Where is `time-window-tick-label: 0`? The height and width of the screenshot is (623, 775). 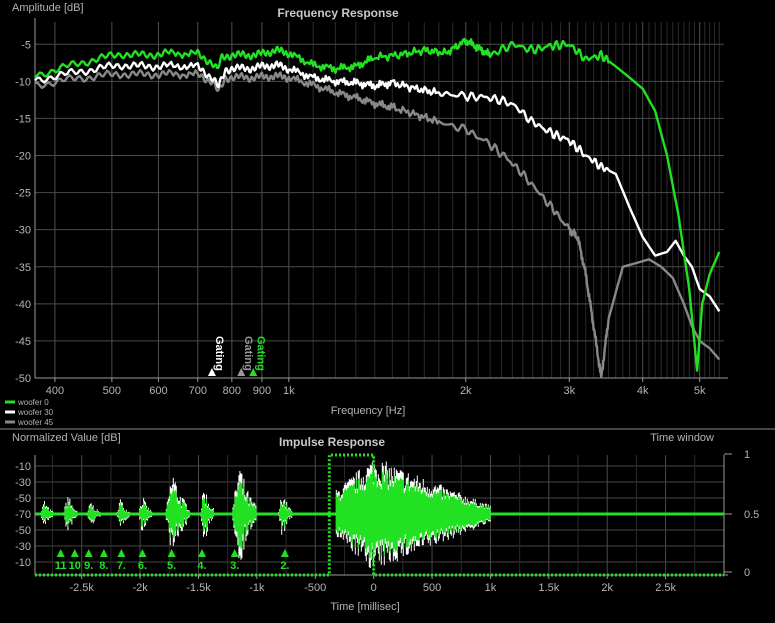
time-window-tick-label: 0 is located at coordinates (747, 573).